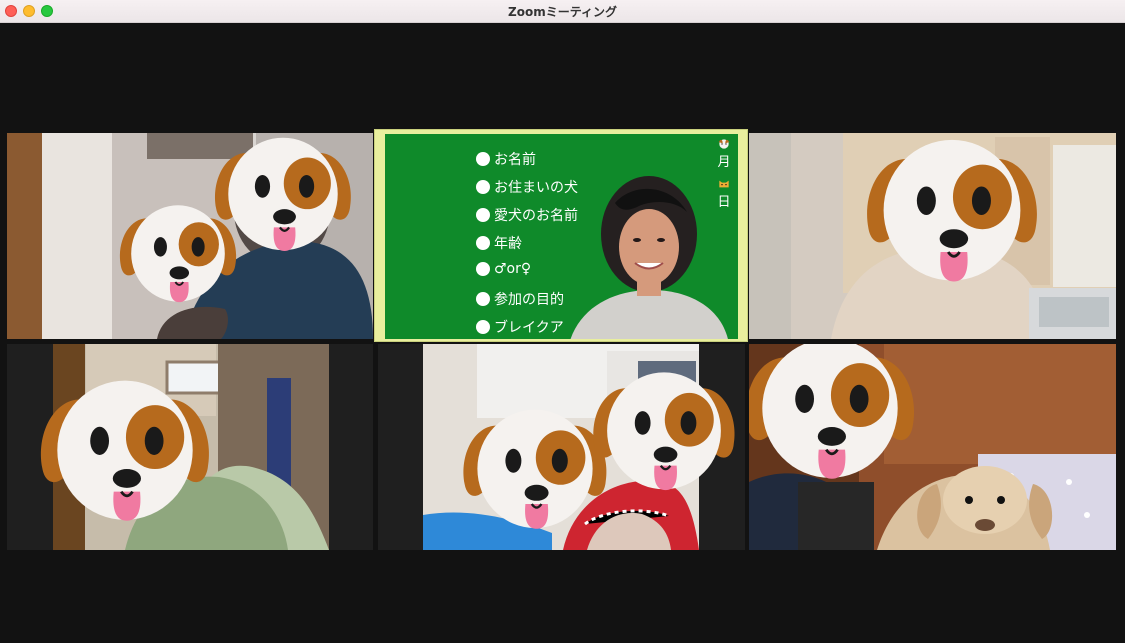 The image size is (1125, 643). I want to click on dog-face-icon, so click(724, 144).